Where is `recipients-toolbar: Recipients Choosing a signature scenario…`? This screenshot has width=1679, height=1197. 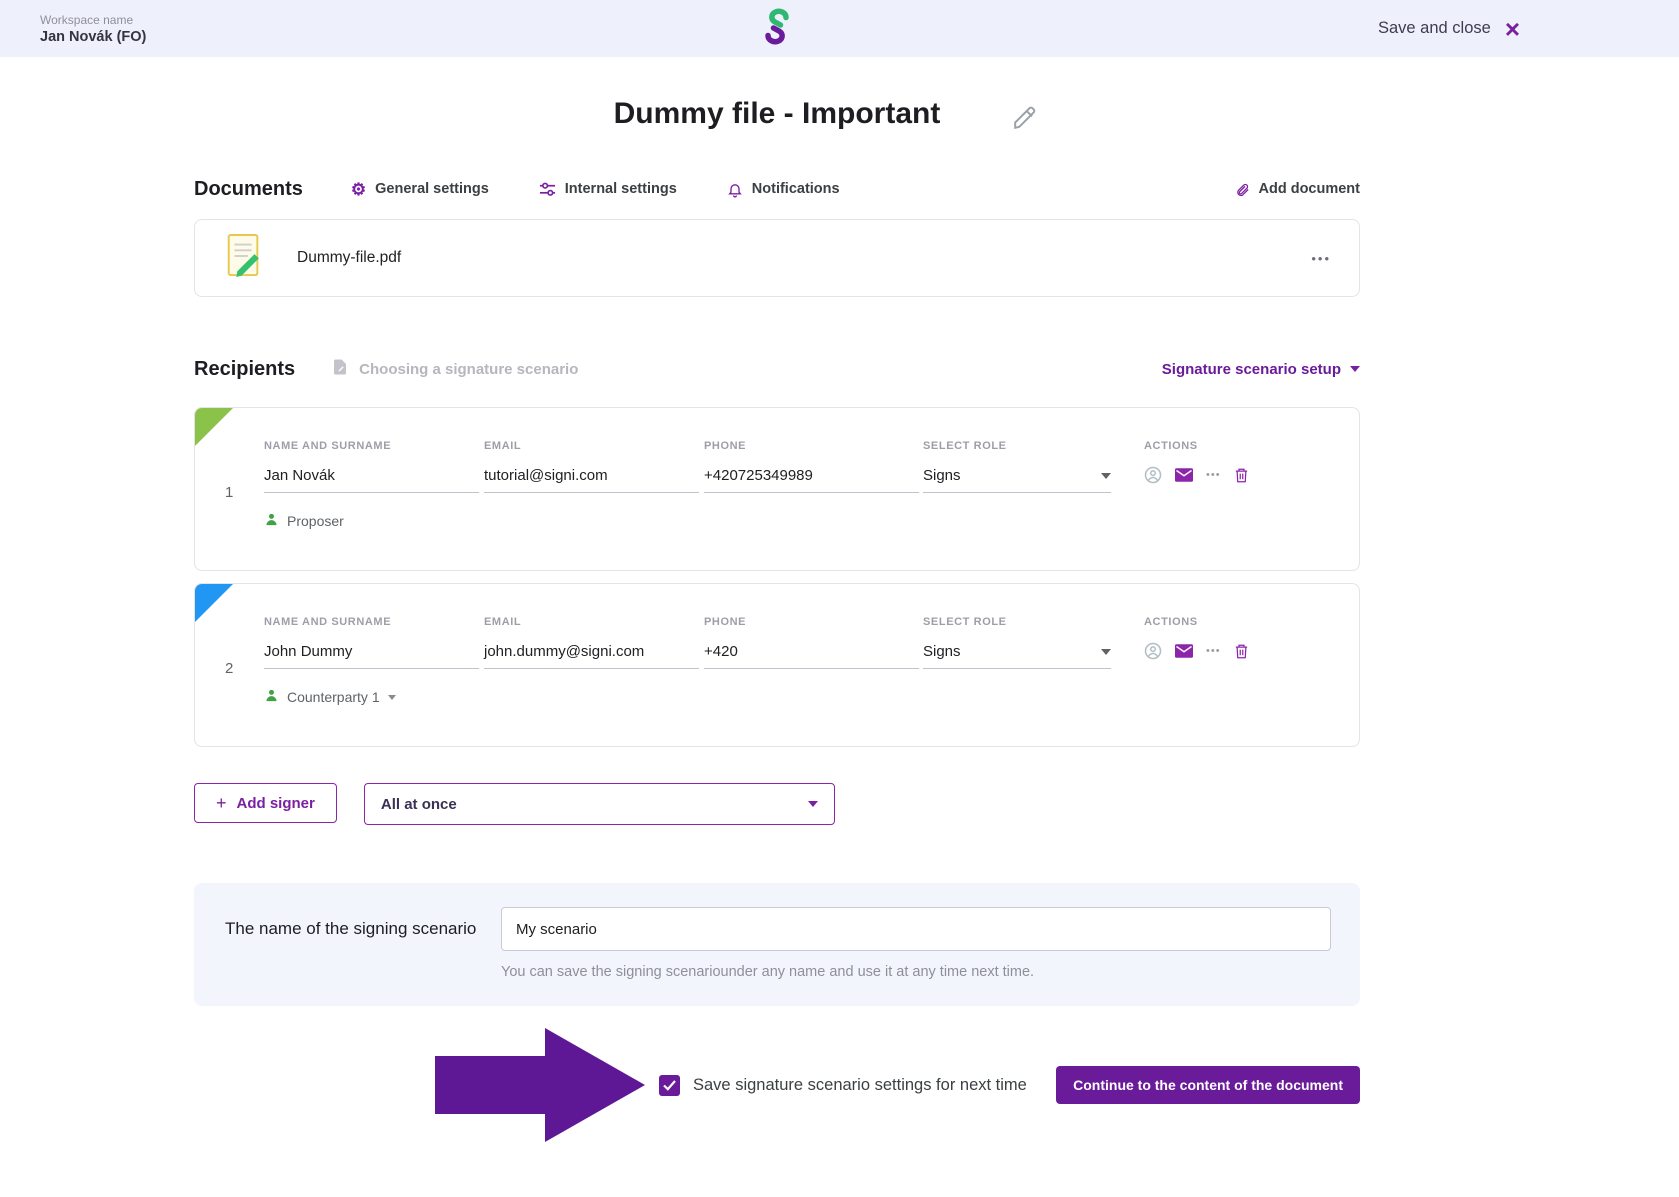 recipients-toolbar: Recipients Choosing a signature scenario… is located at coordinates (777, 369).